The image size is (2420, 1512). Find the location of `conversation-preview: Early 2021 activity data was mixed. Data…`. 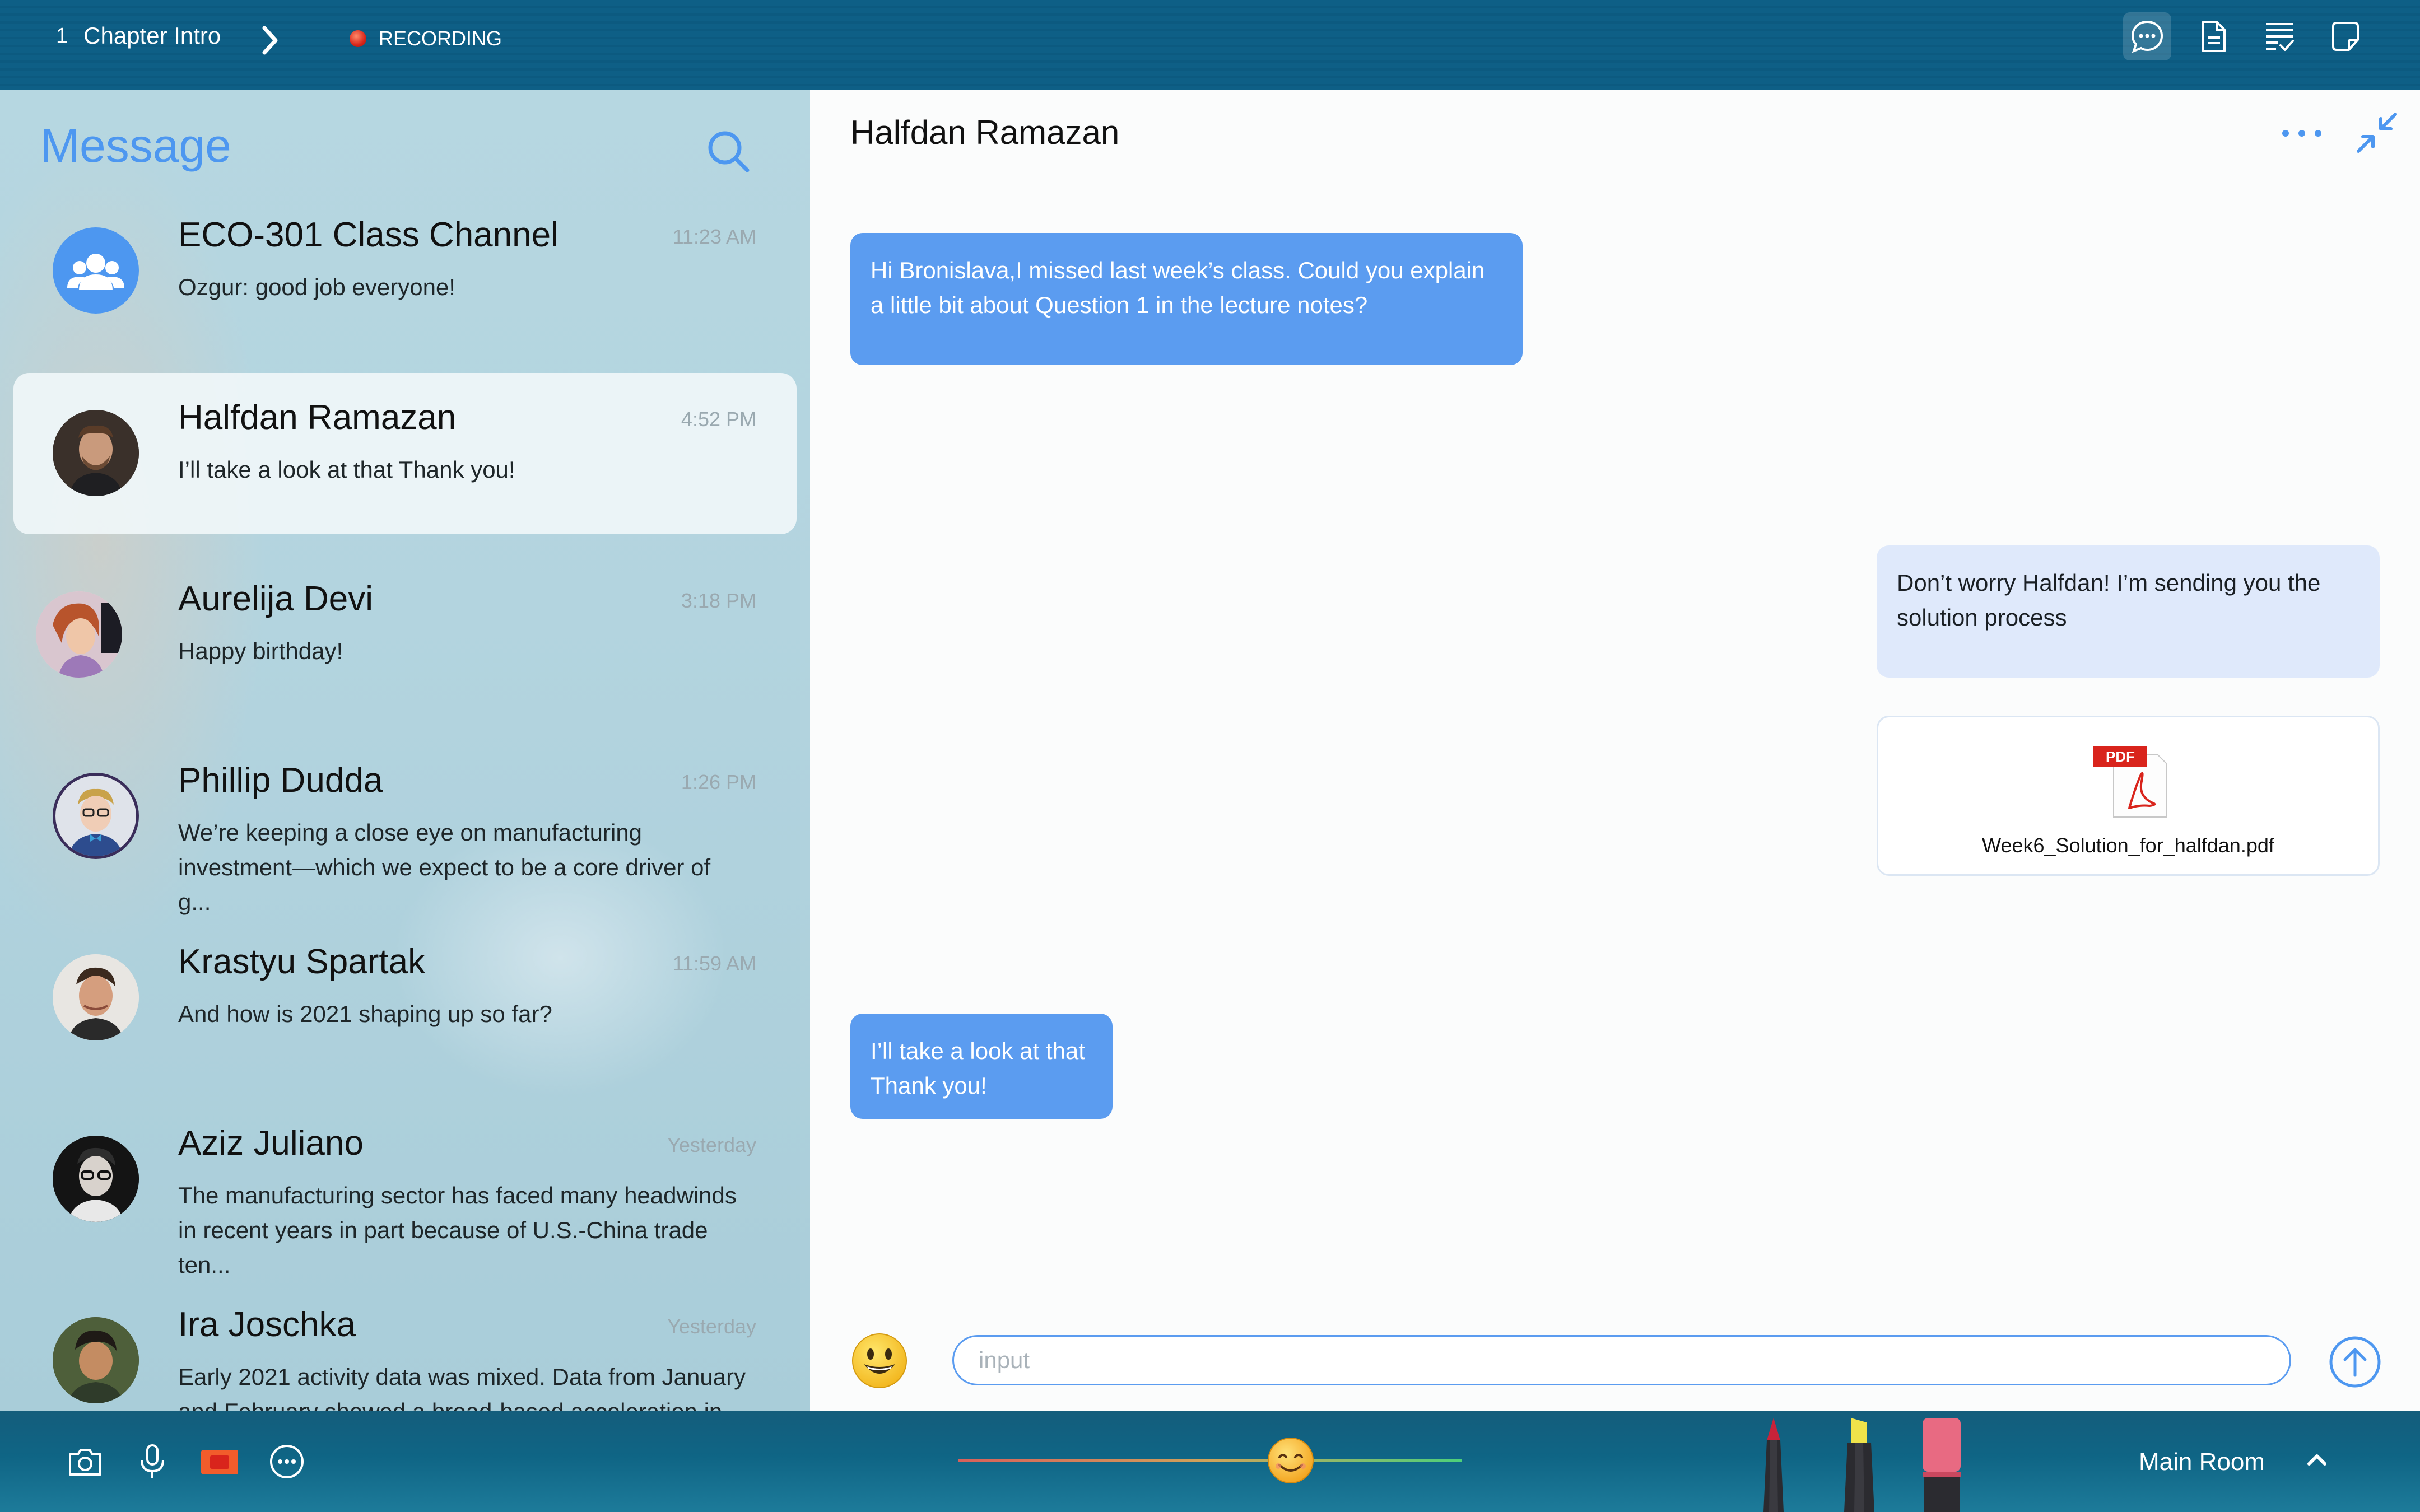

conversation-preview: Early 2021 activity data was mixed. Data… is located at coordinates (462, 1388).